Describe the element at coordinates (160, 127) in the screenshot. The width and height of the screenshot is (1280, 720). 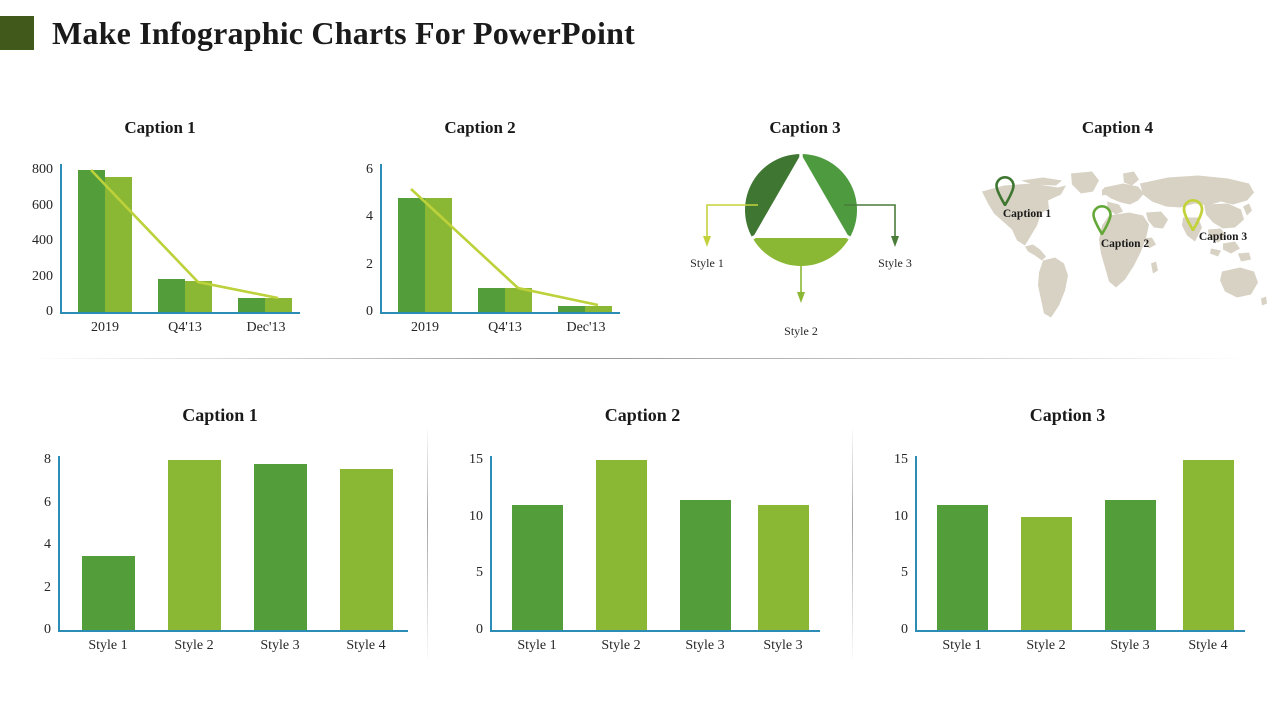
I see `caption-top-chart-1: Caption 1` at that location.